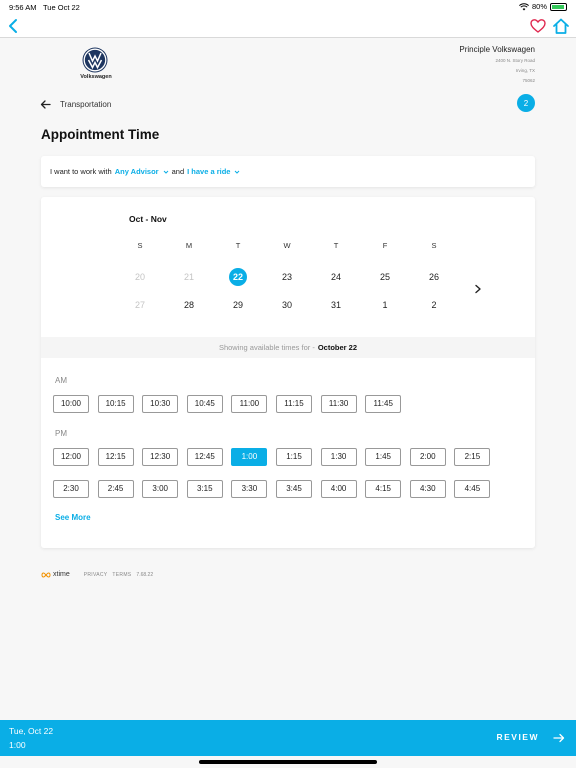  Describe the element at coordinates (294, 489) in the screenshot. I see `time-slot: 3:45` at that location.